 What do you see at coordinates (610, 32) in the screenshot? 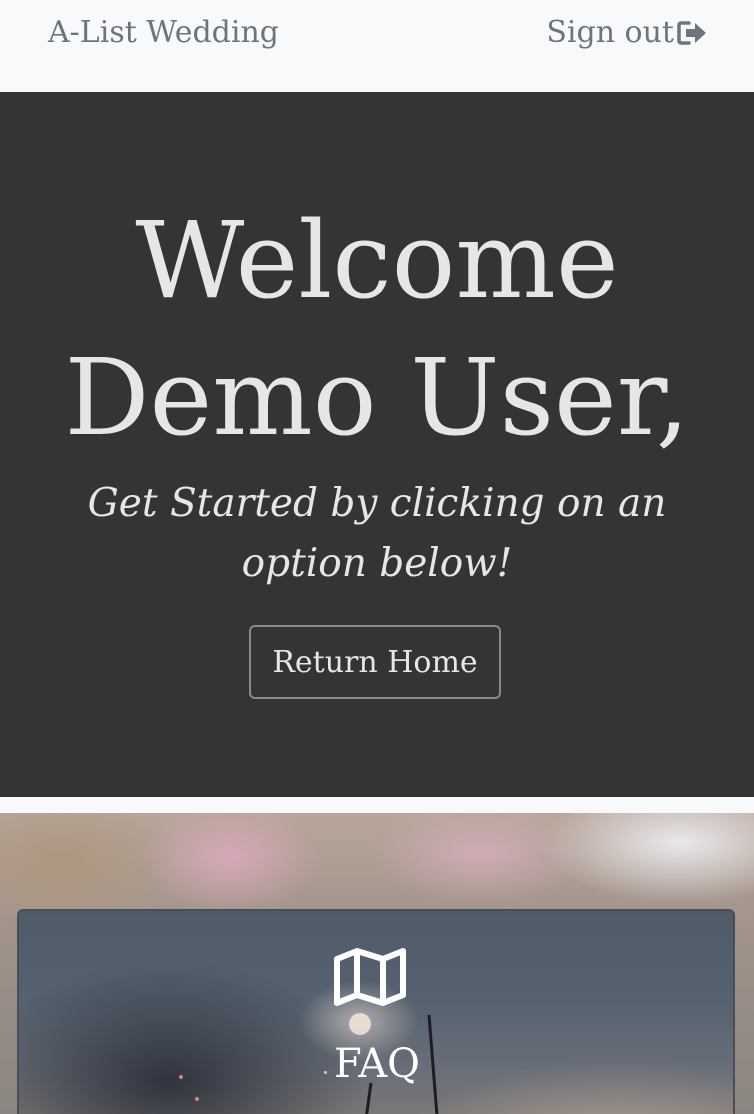
I see `sign-out-label: Sign out` at bounding box center [610, 32].